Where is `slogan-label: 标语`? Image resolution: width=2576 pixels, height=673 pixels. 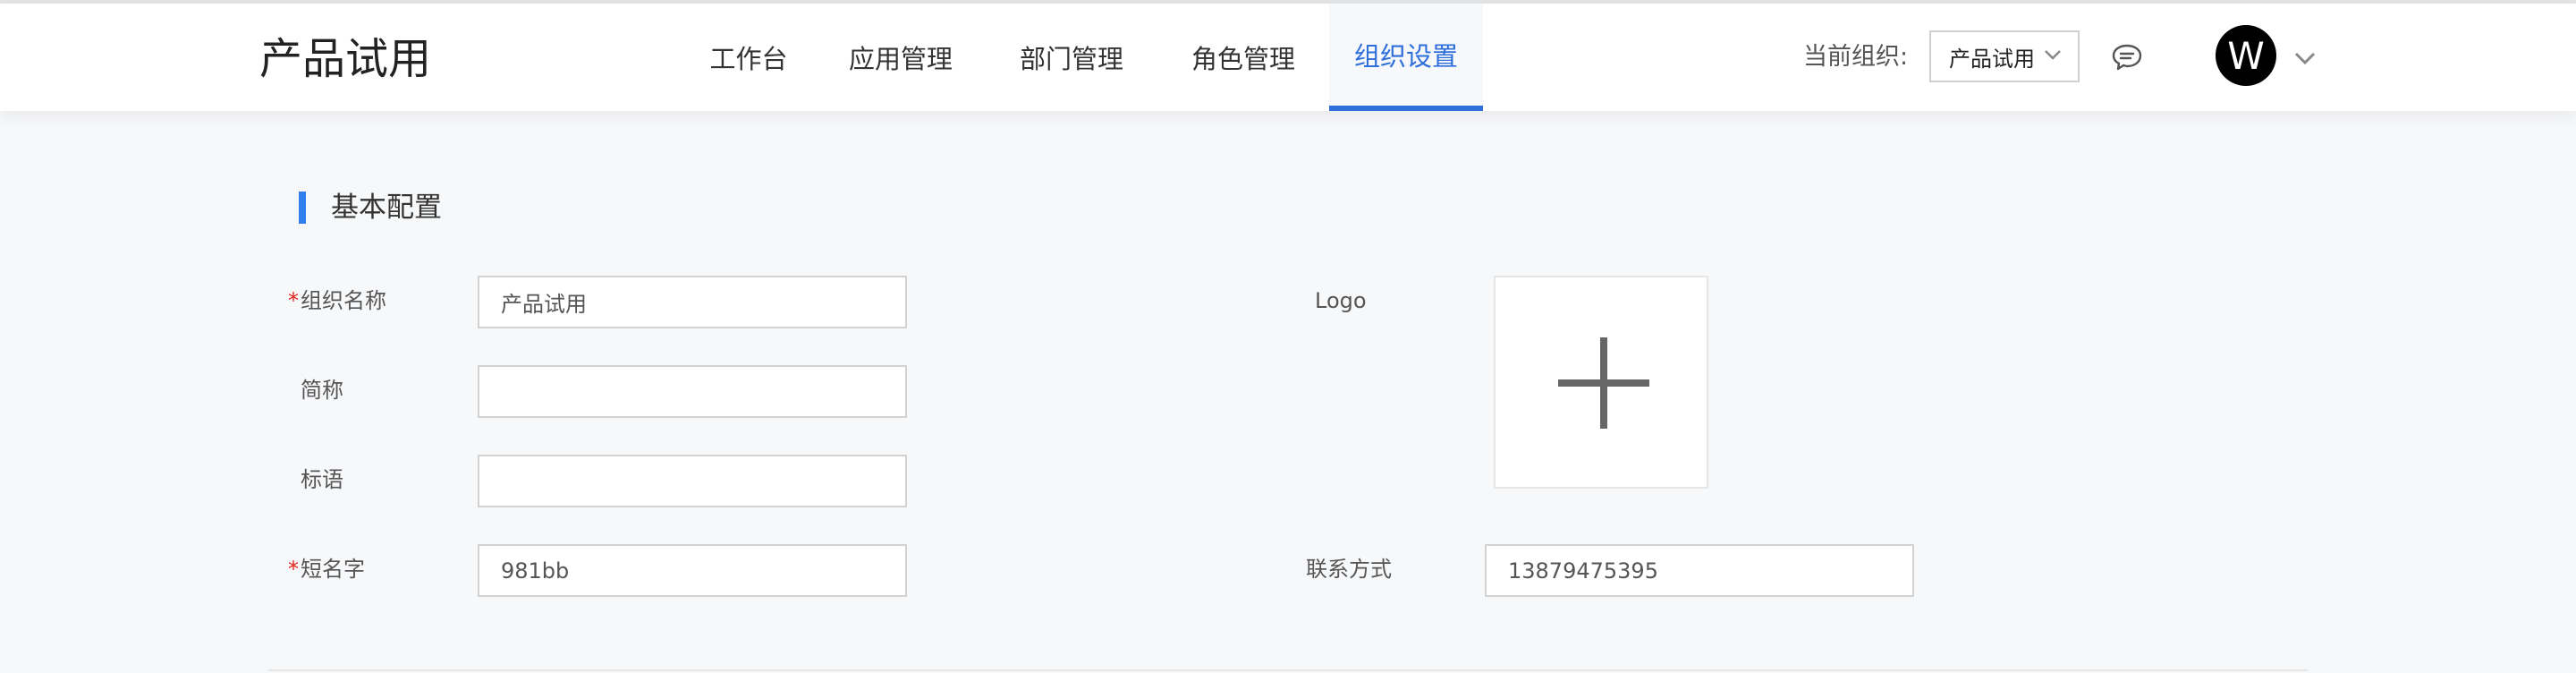 slogan-label: 标语 is located at coordinates (322, 480).